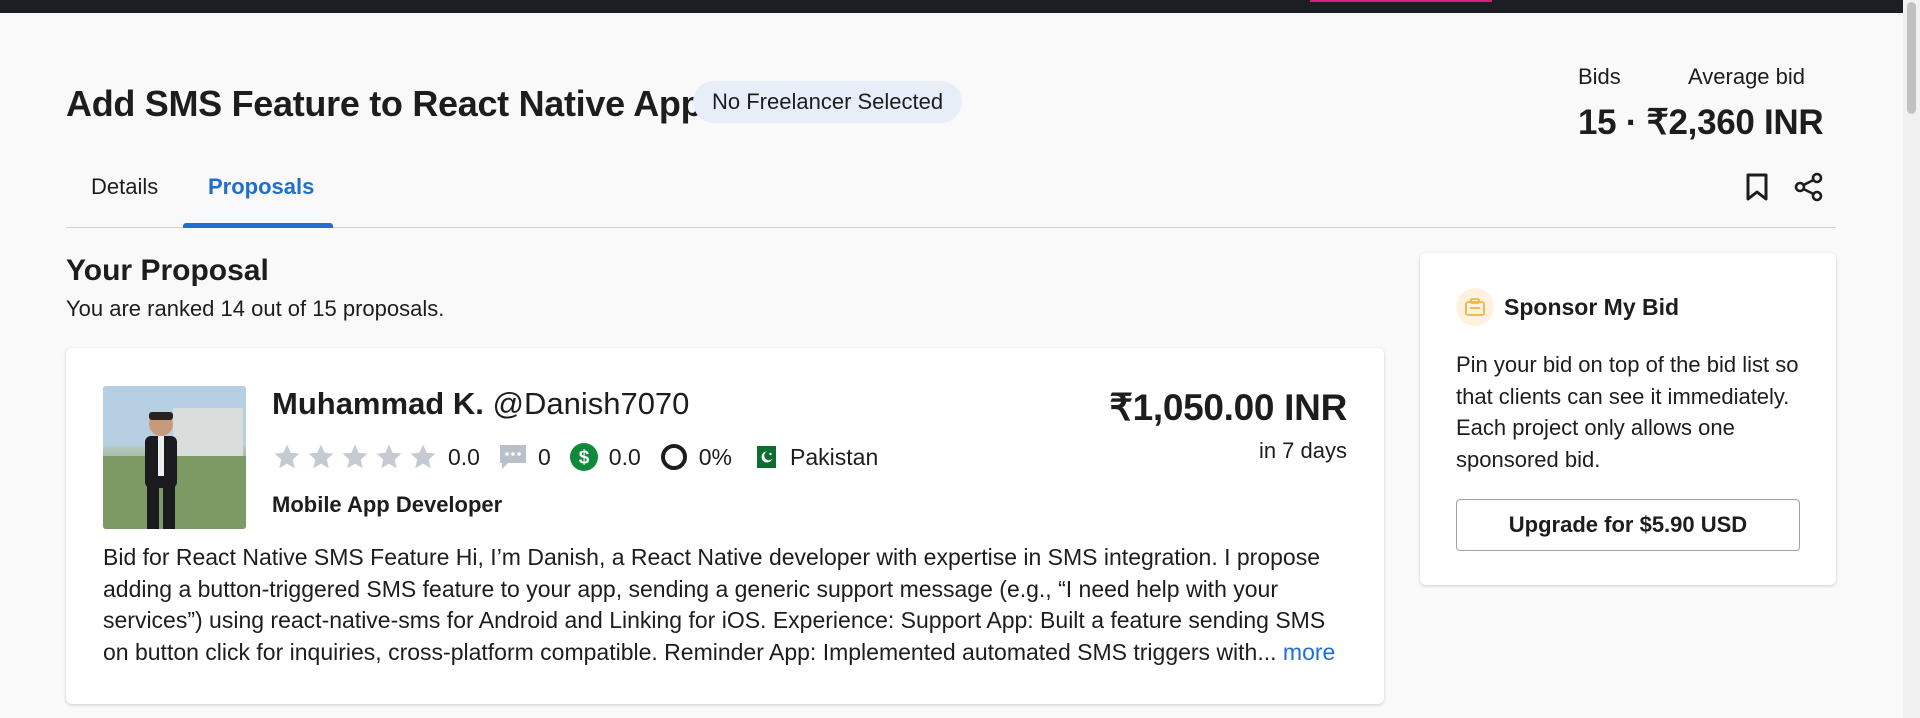 The height and width of the screenshot is (718, 1920). I want to click on star-rating, so click(355, 457).